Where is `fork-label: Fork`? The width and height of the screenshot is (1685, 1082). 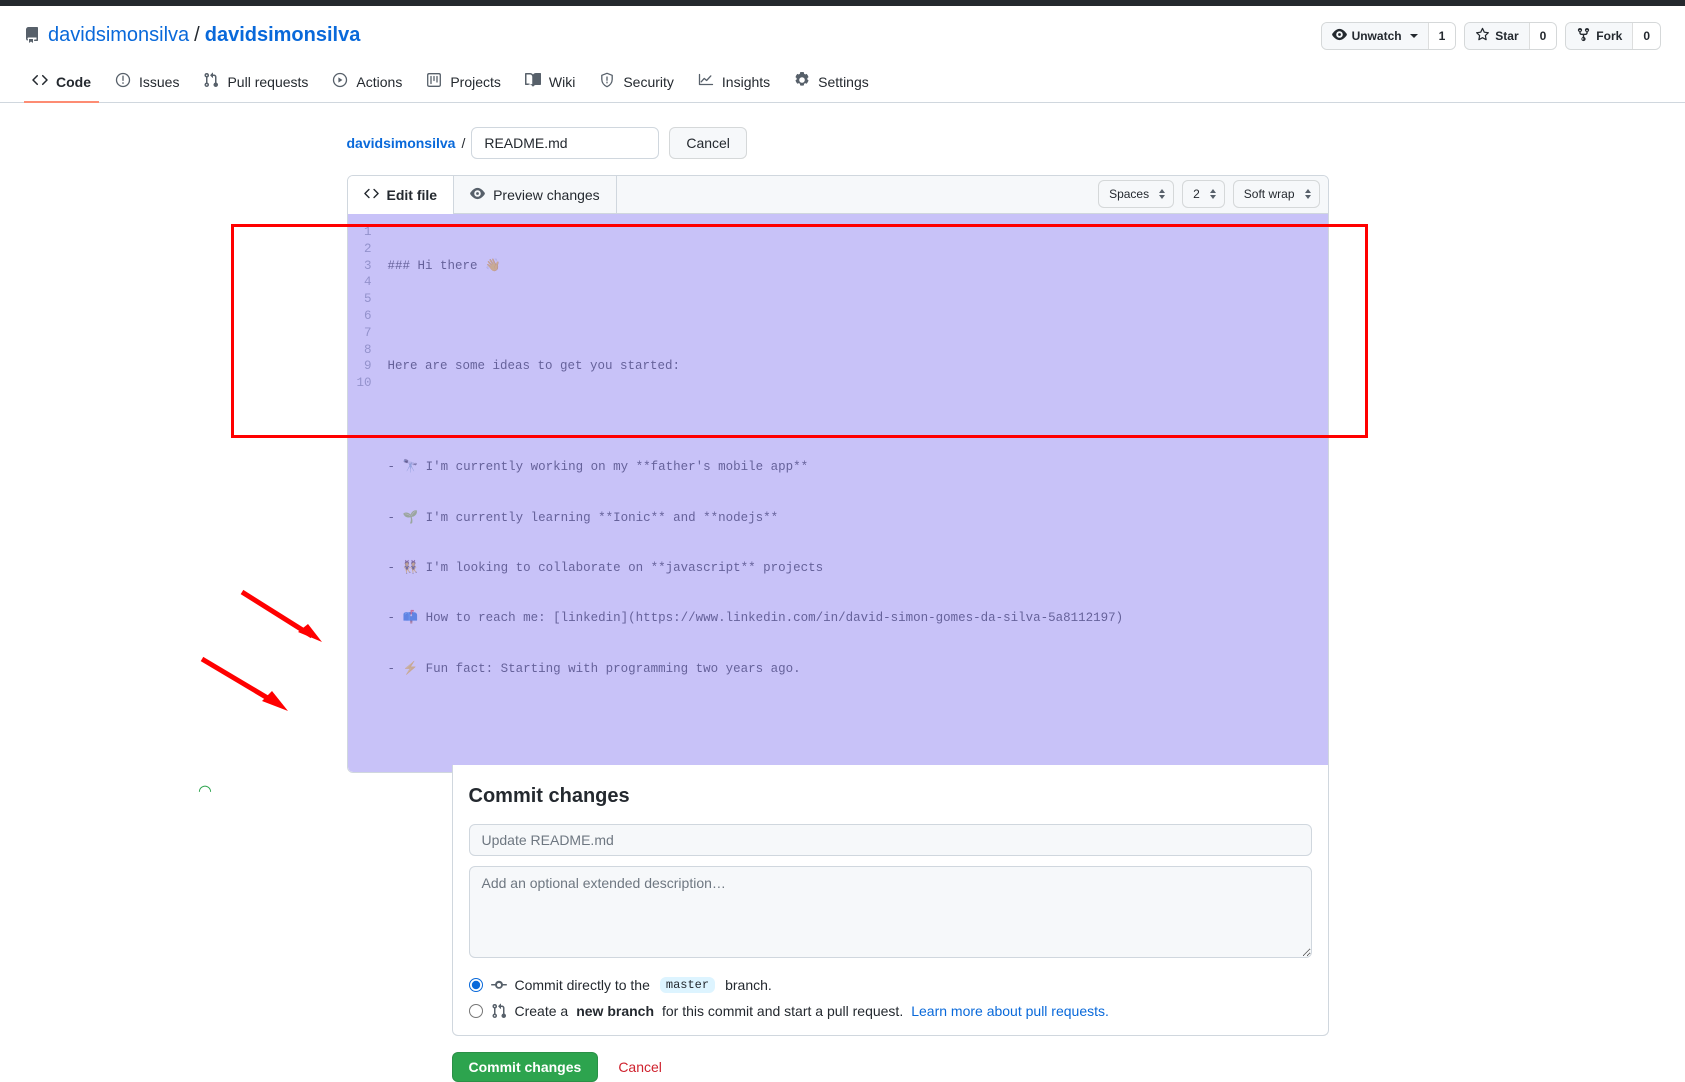 fork-label: Fork is located at coordinates (1609, 36).